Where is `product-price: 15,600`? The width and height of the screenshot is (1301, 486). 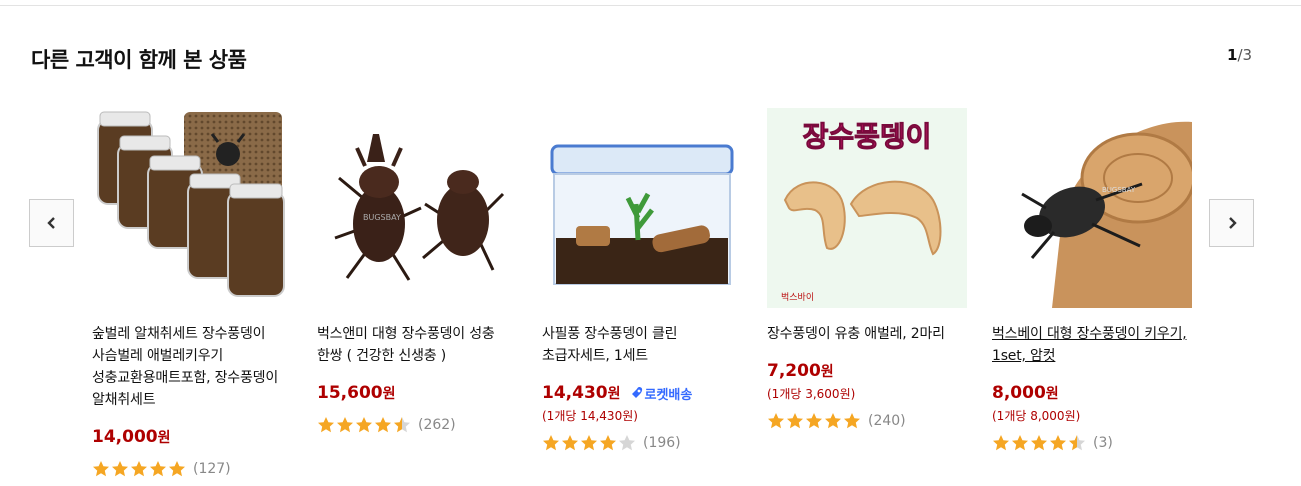
product-price: 15,600 is located at coordinates (350, 393).